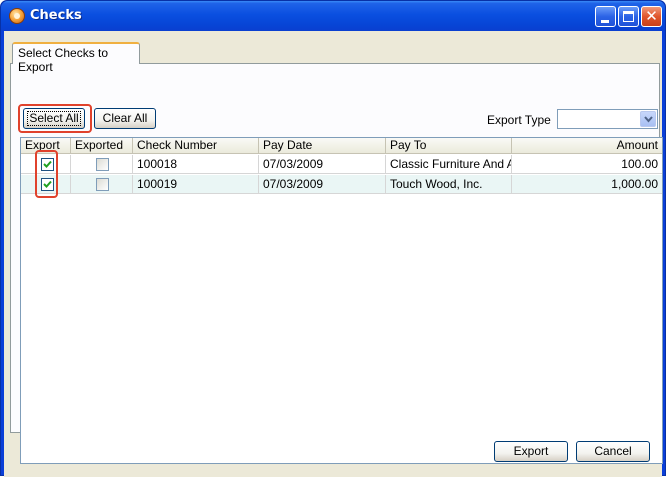 The height and width of the screenshot is (477, 666). What do you see at coordinates (196, 146) in the screenshot?
I see `column-header-check-number: Check Number` at bounding box center [196, 146].